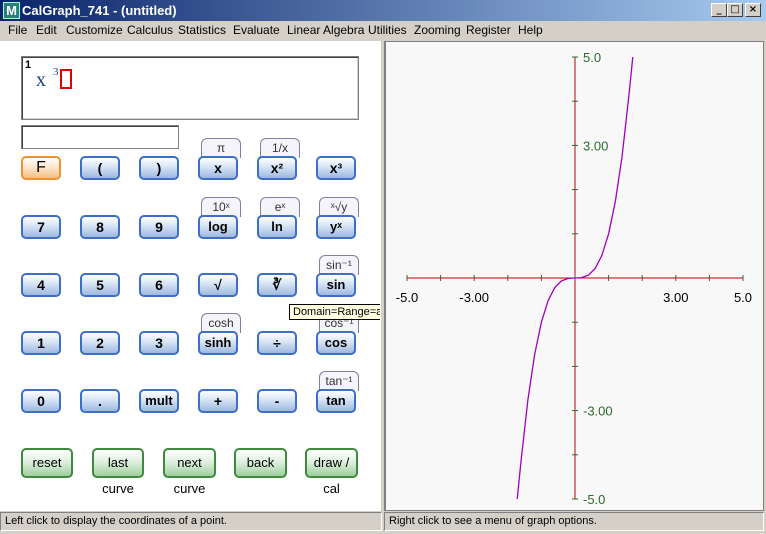 The image size is (766, 534). Describe the element at coordinates (28, 65) in the screenshot. I see `expression-line-number: 1` at that location.